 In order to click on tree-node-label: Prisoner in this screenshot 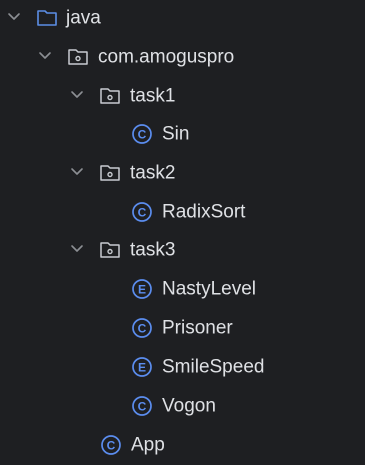, I will do `click(197, 328)`.